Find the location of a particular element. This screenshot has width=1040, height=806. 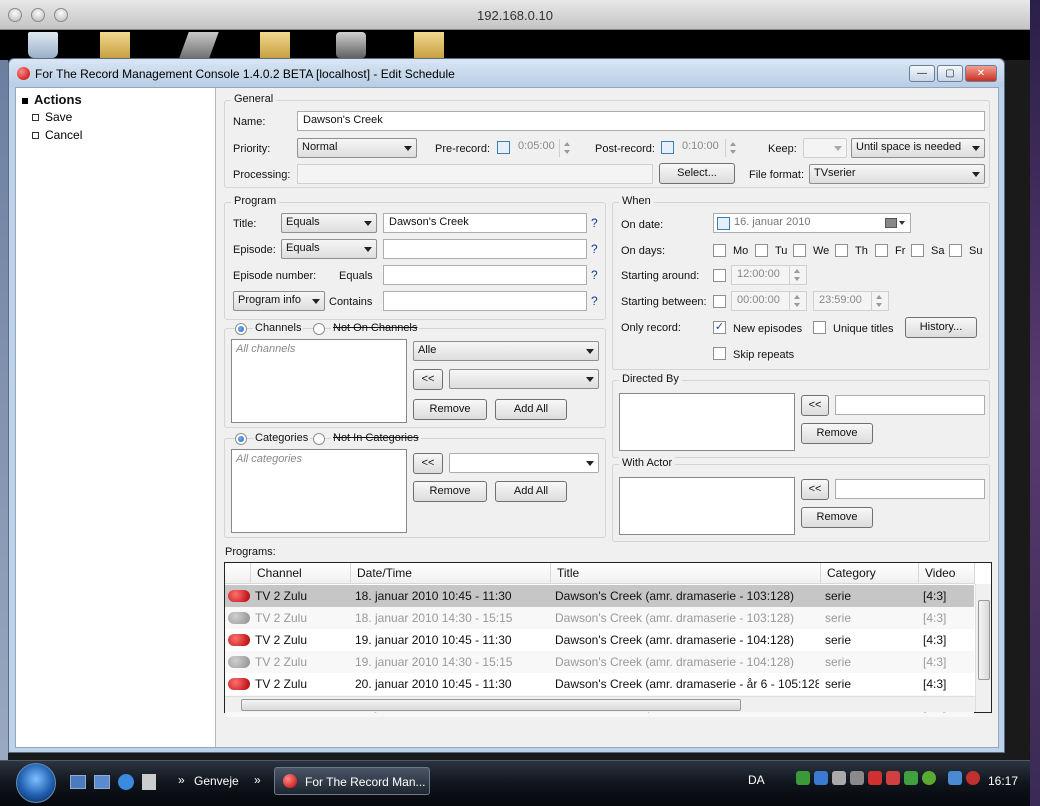

add-channel-button: << is located at coordinates (428, 379).